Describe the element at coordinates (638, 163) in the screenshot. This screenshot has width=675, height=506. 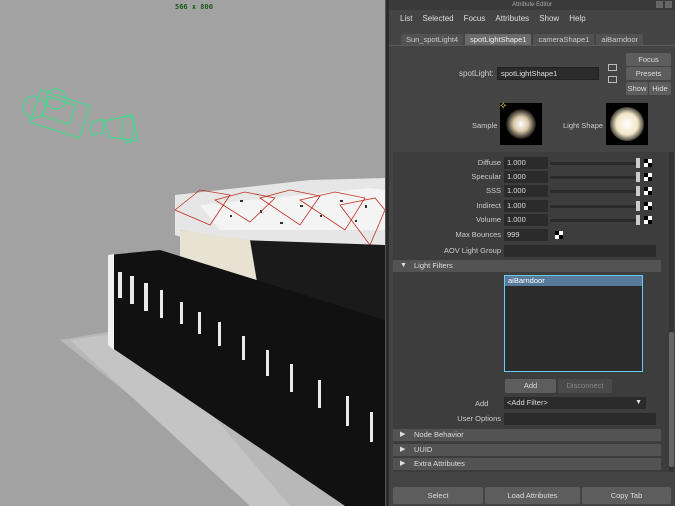
I see `diffuse-slider-thumb` at that location.